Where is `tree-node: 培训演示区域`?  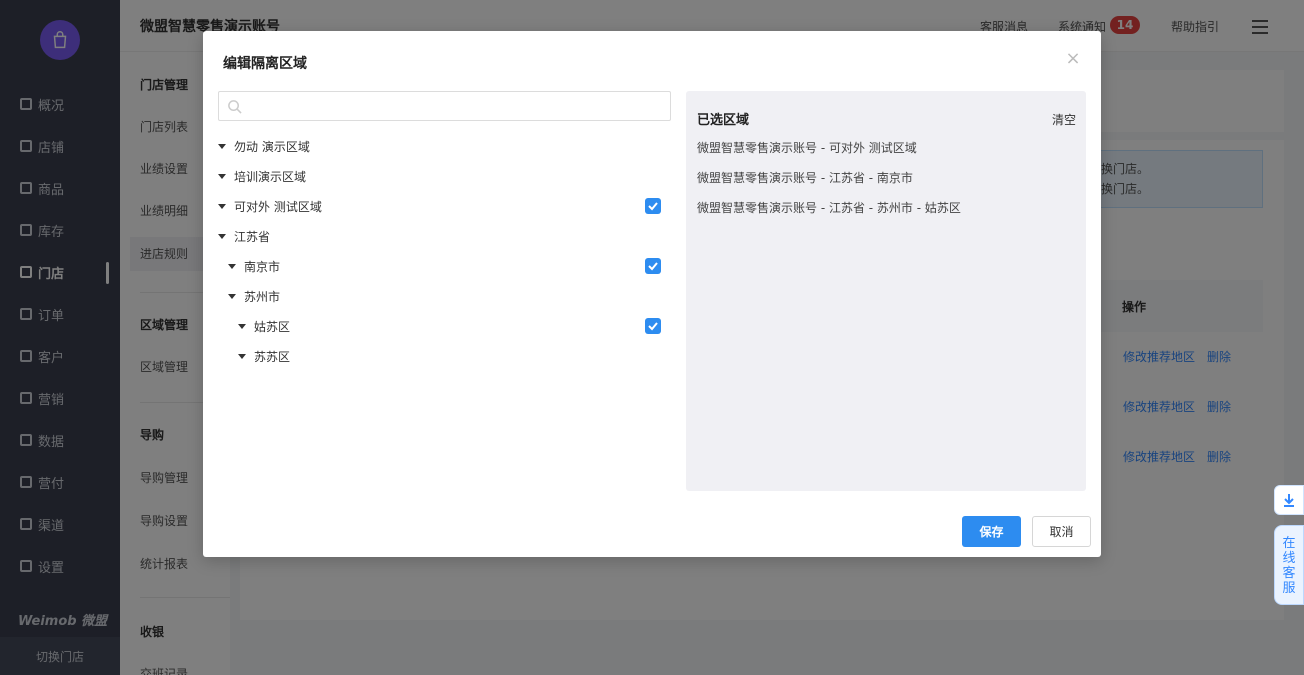 tree-node: 培训演示区域 is located at coordinates (262, 176).